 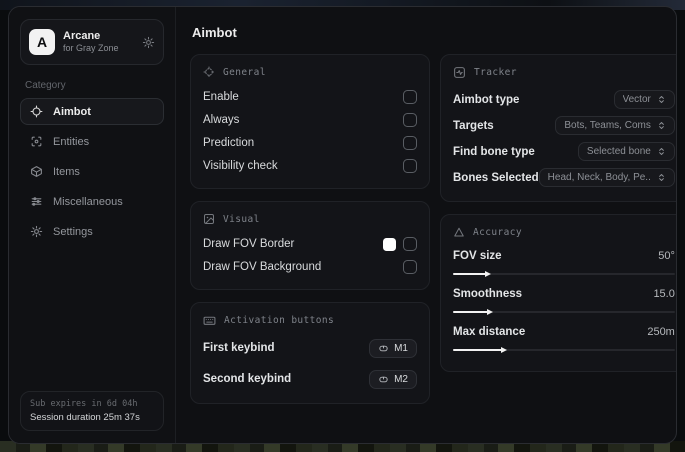 What do you see at coordinates (310, 379) in the screenshot?
I see `keybind-row-second: Second keybind M2` at bounding box center [310, 379].